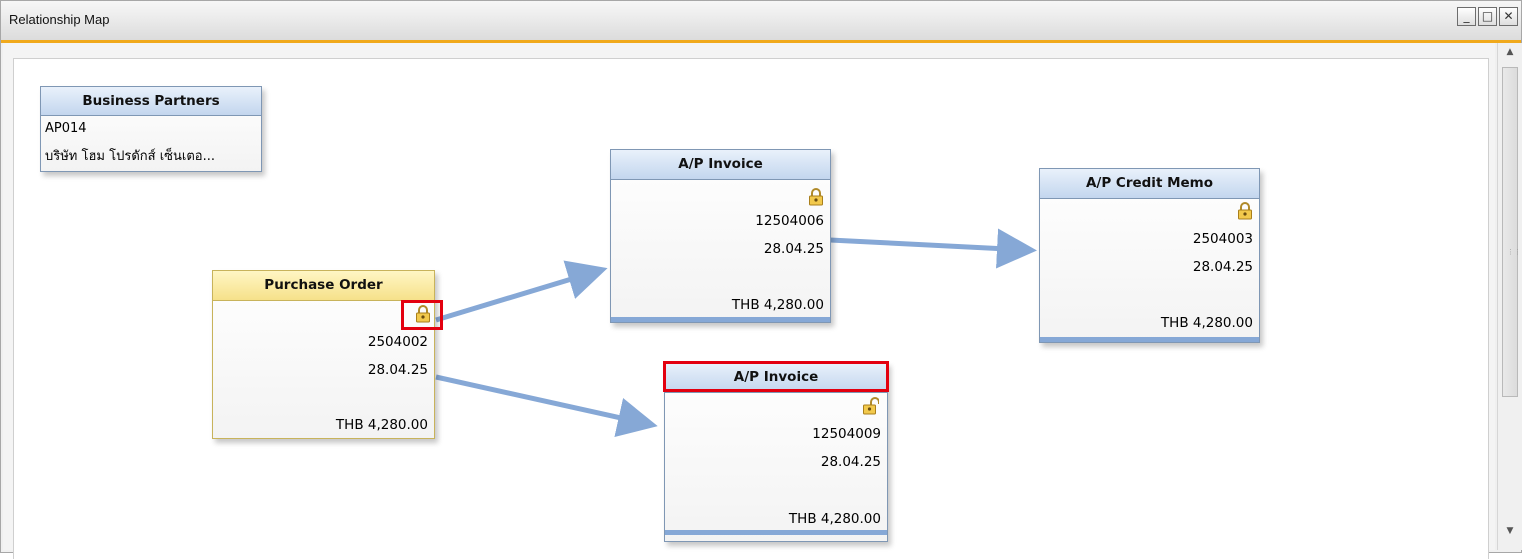  I want to click on ap-invoice-1-date: 28.04.25, so click(793, 249).